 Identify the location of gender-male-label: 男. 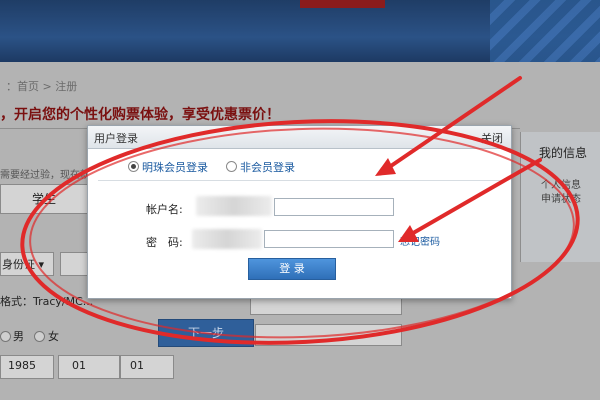
(18, 336).